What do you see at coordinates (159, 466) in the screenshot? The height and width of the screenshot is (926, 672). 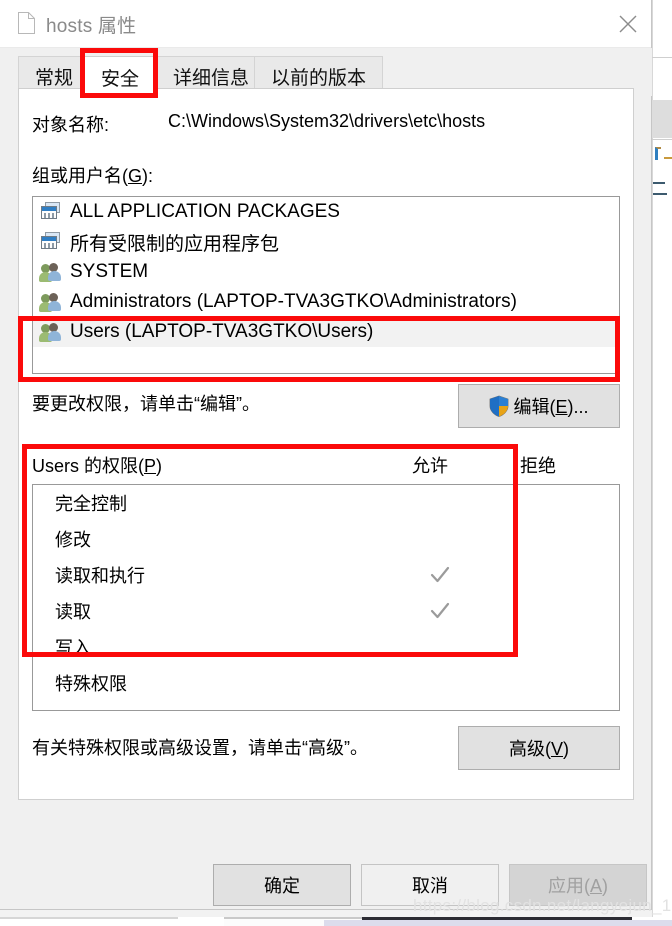 I see `permissions-title-suffix: )` at bounding box center [159, 466].